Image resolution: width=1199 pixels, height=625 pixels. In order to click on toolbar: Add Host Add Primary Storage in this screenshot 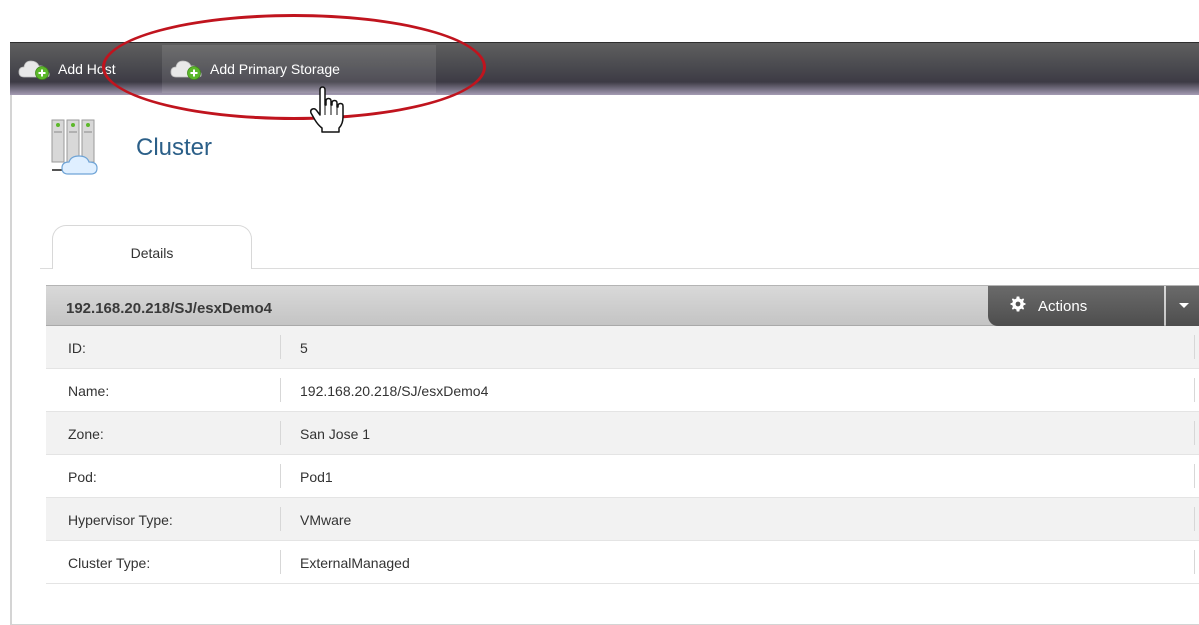, I will do `click(604, 68)`.